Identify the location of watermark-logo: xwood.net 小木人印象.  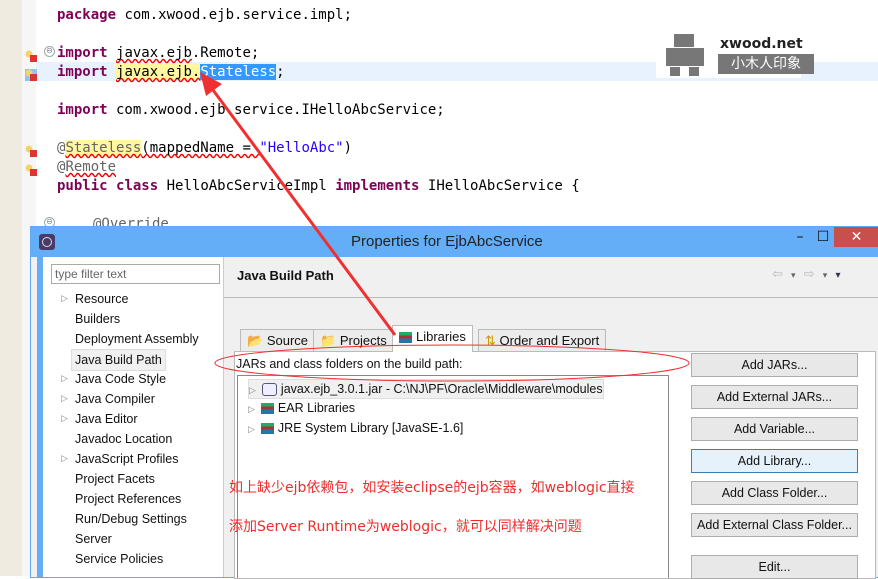
(735, 54).